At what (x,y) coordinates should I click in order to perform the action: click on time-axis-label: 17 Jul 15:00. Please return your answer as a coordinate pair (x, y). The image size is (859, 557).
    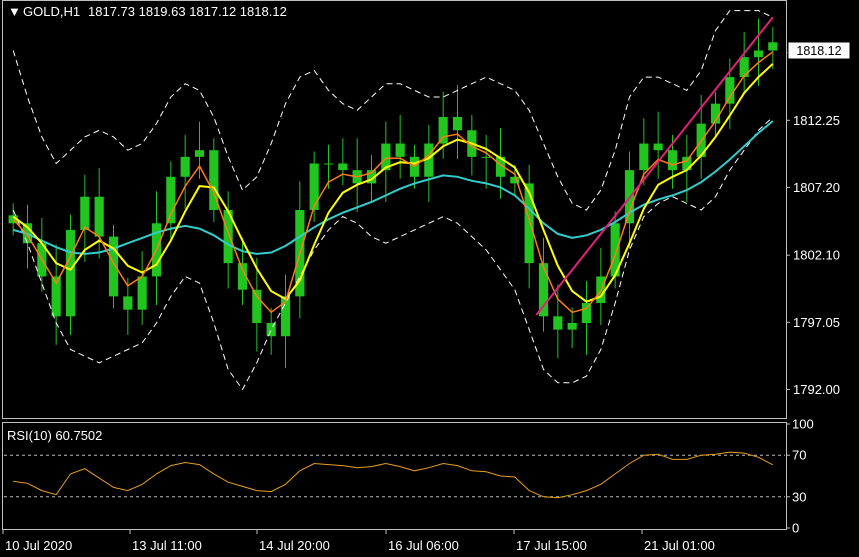
    Looking at the image, I should click on (551, 545).